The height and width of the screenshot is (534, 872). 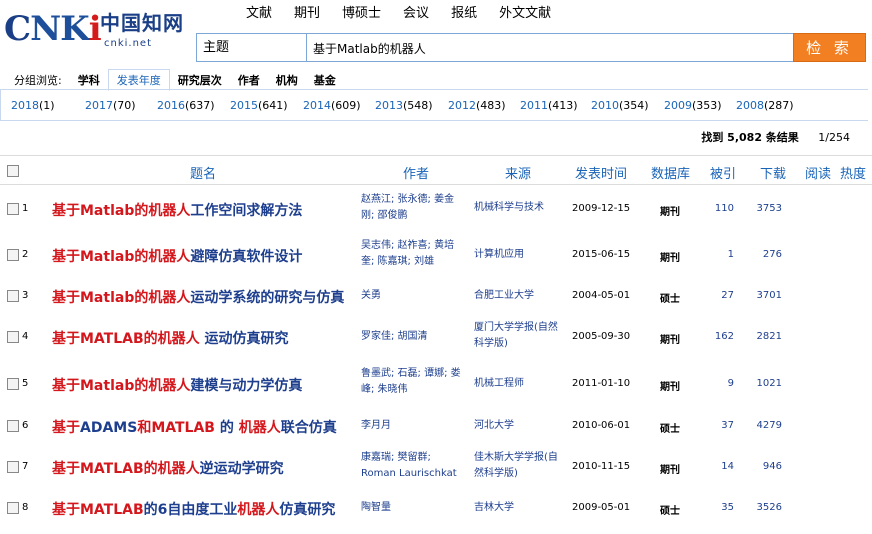 I want to click on search-box: 主题, so click(x=495, y=48).